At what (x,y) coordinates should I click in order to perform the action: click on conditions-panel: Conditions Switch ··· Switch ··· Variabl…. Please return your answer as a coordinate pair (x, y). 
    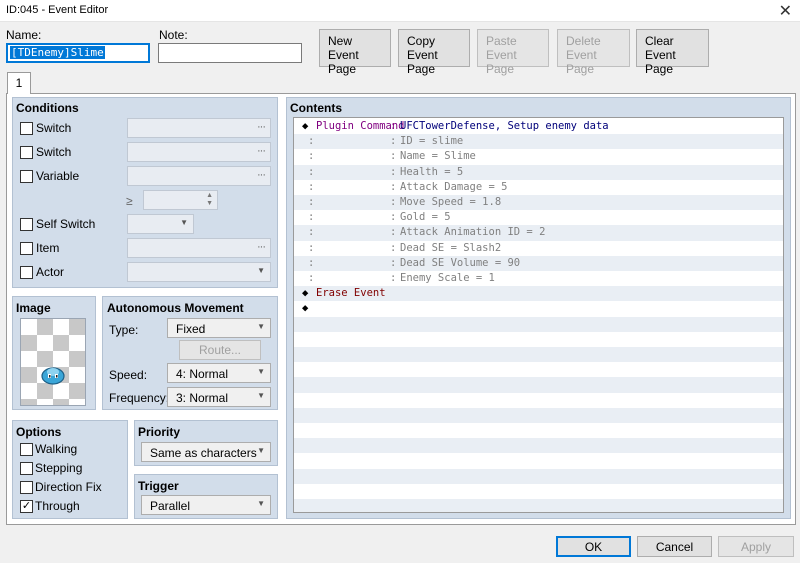
    Looking at the image, I should click on (145, 192).